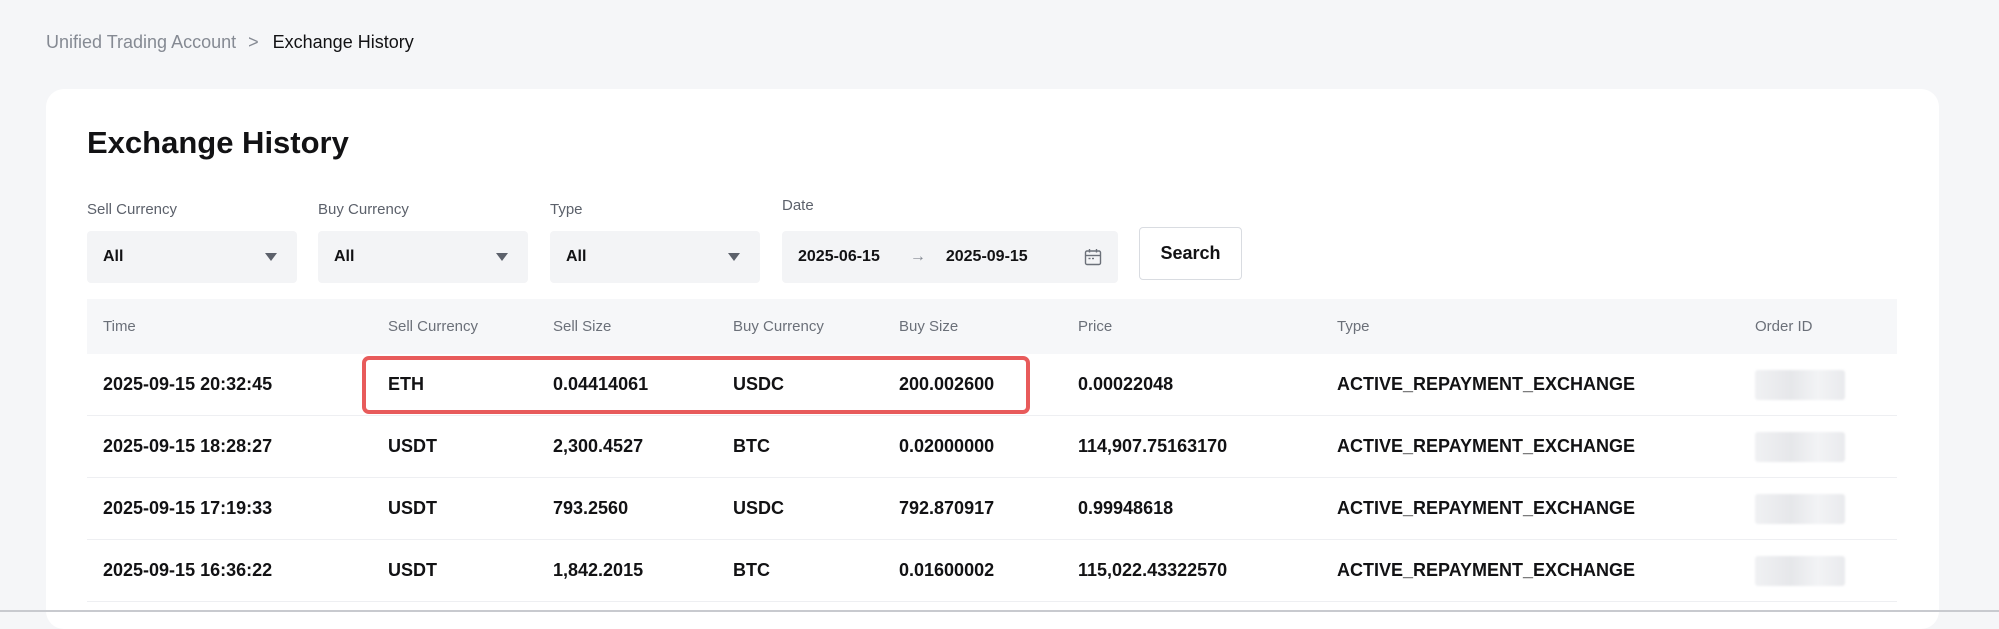 Image resolution: width=1999 pixels, height=629 pixels. What do you see at coordinates (1153, 570) in the screenshot?
I see `cell-price: 115,022.43322570` at bounding box center [1153, 570].